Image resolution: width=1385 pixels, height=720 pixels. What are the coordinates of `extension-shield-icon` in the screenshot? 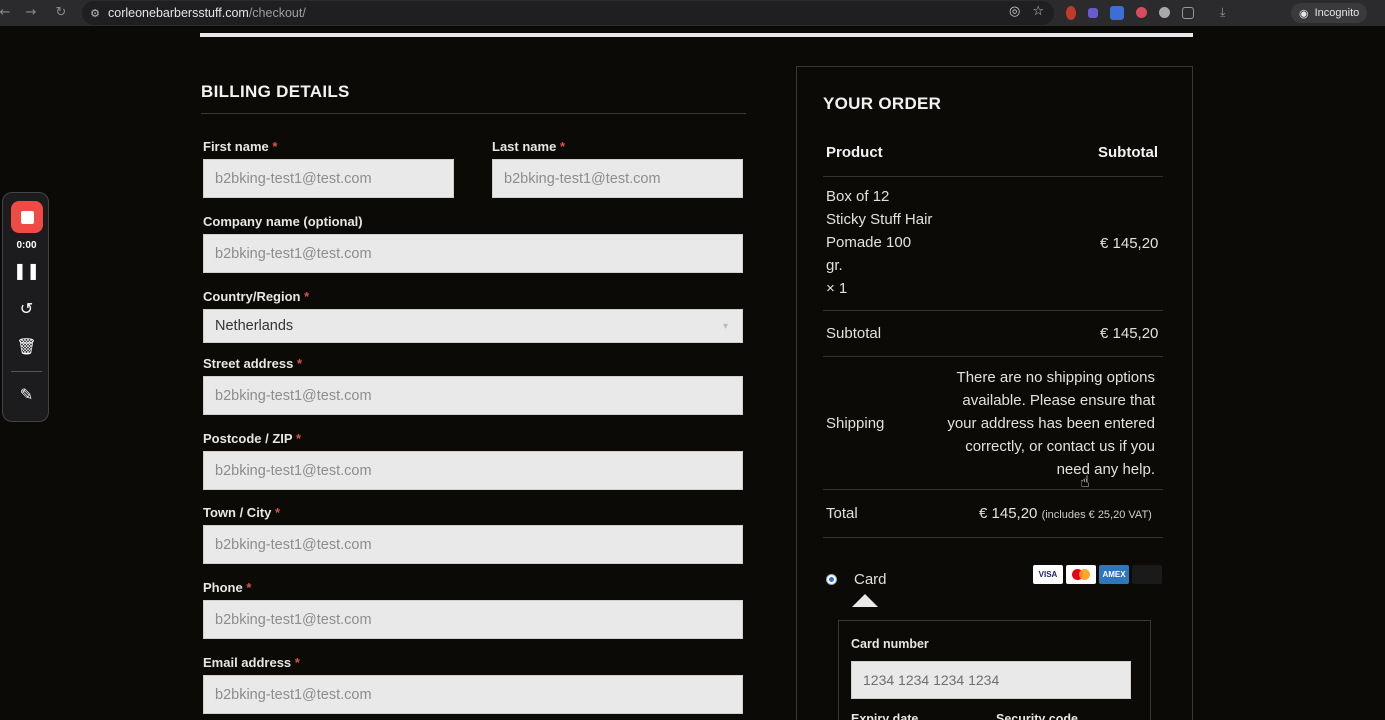 It's located at (1164, 12).